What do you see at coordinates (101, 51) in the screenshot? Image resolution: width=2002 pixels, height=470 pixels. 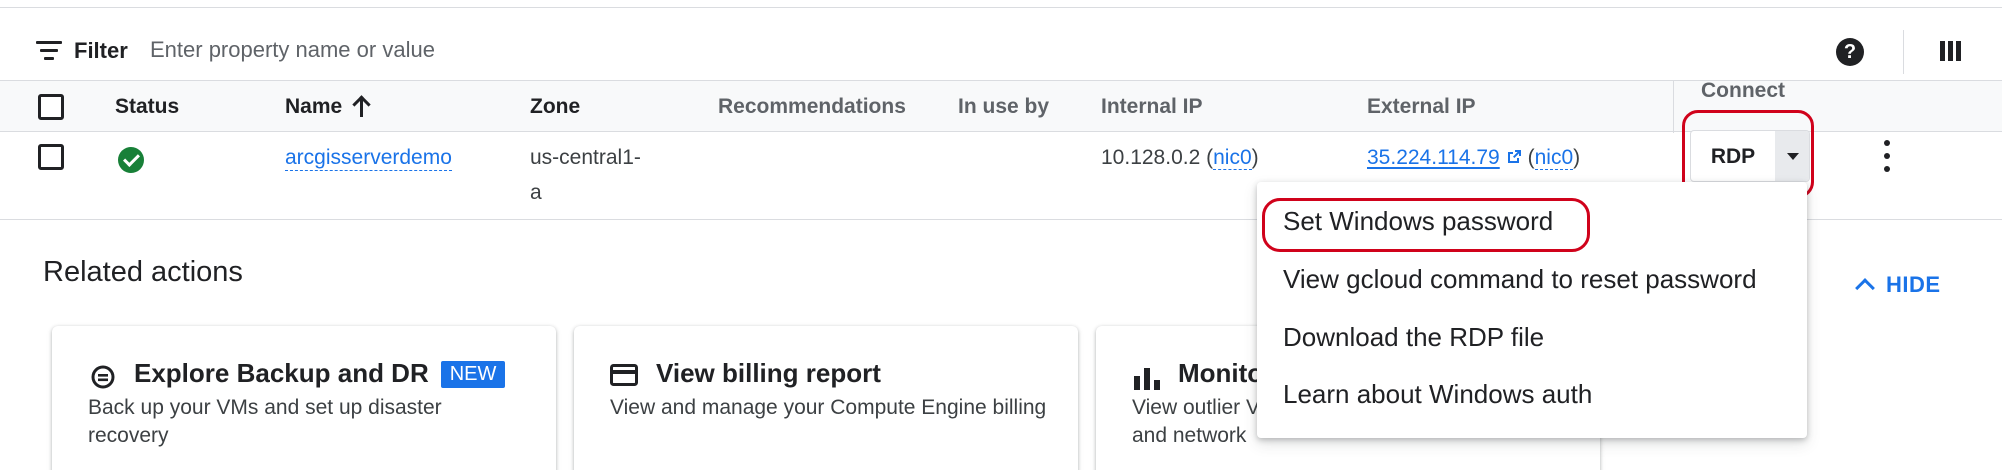 I see `filter-label: Filter` at bounding box center [101, 51].